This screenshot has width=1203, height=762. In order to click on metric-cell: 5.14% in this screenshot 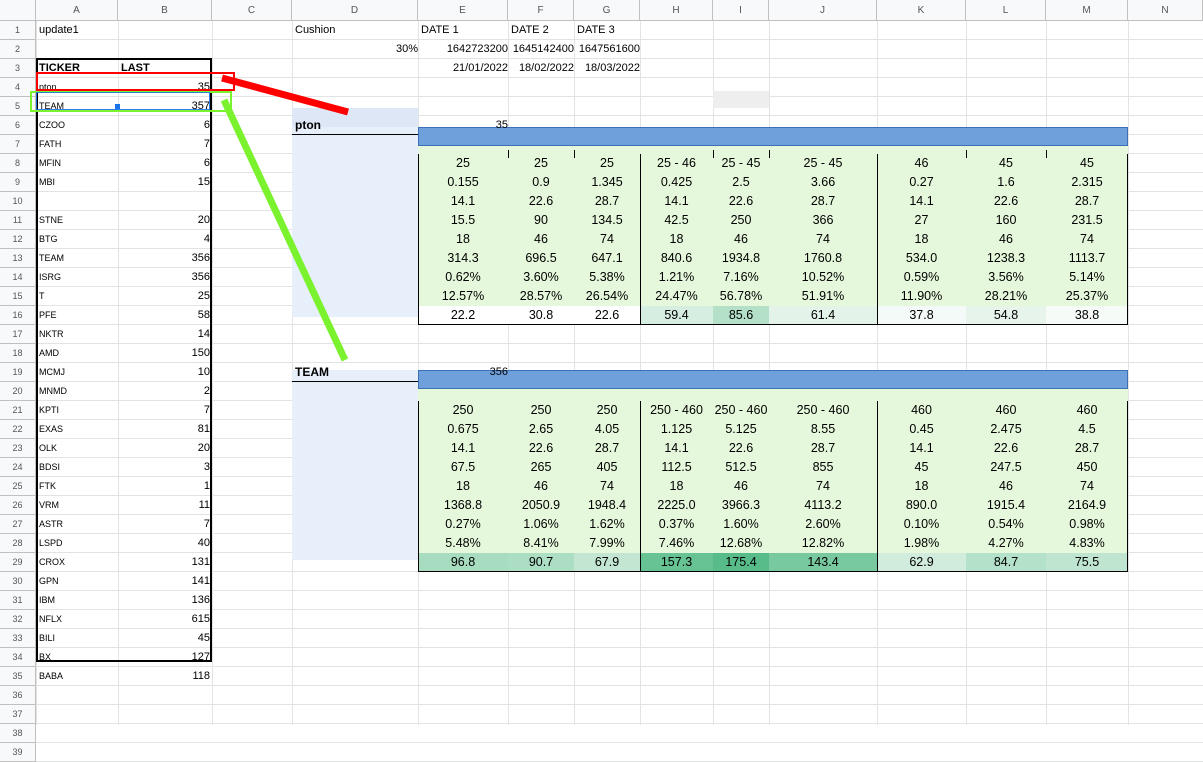, I will do `click(1087, 277)`.